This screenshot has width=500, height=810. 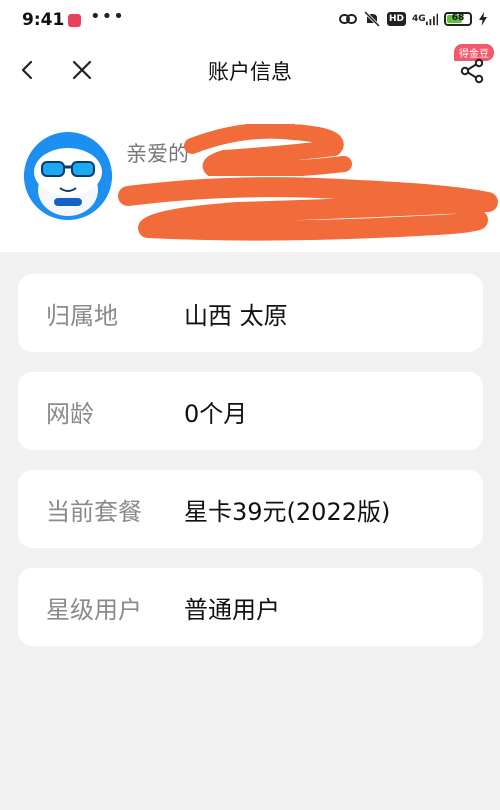 I want to click on nav-bar: 账户信息 得金豆, so click(x=250, y=70).